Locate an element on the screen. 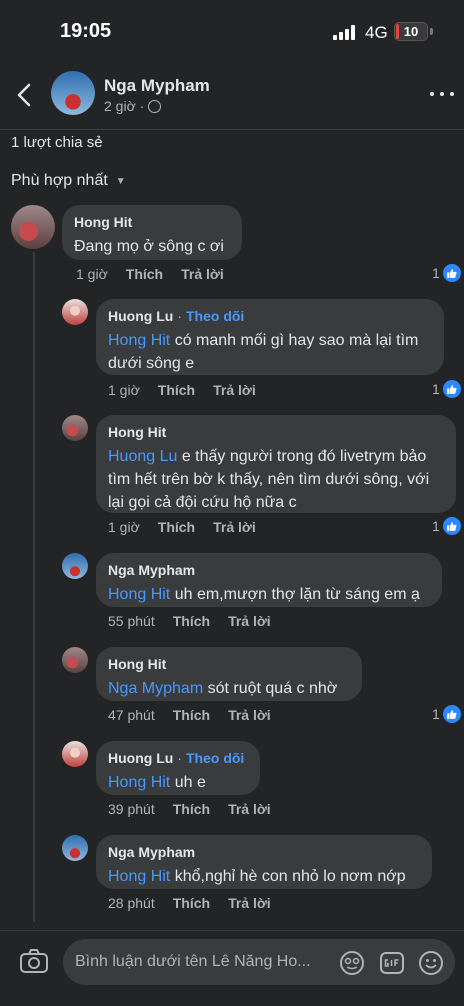 The image size is (464, 1006). comment-avatar is located at coordinates (33, 227).